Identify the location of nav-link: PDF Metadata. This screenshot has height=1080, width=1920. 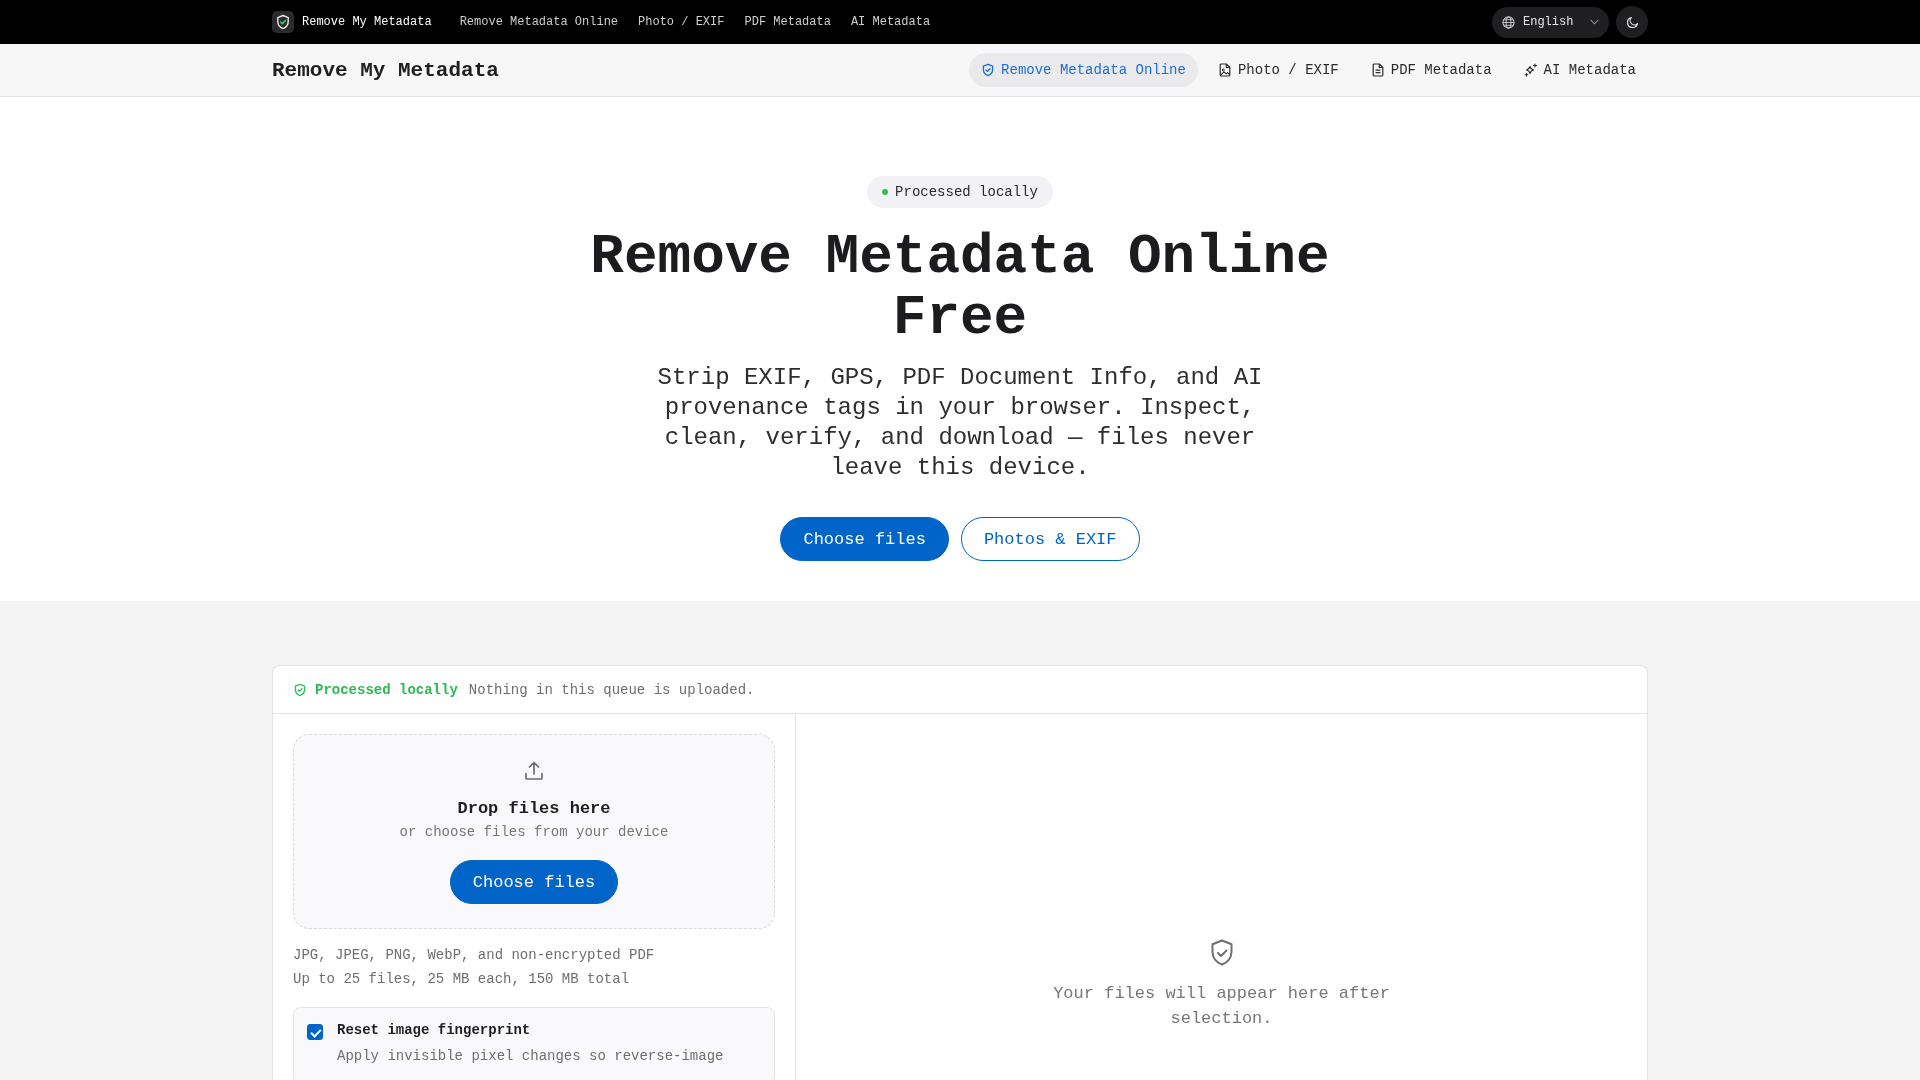
(787, 22).